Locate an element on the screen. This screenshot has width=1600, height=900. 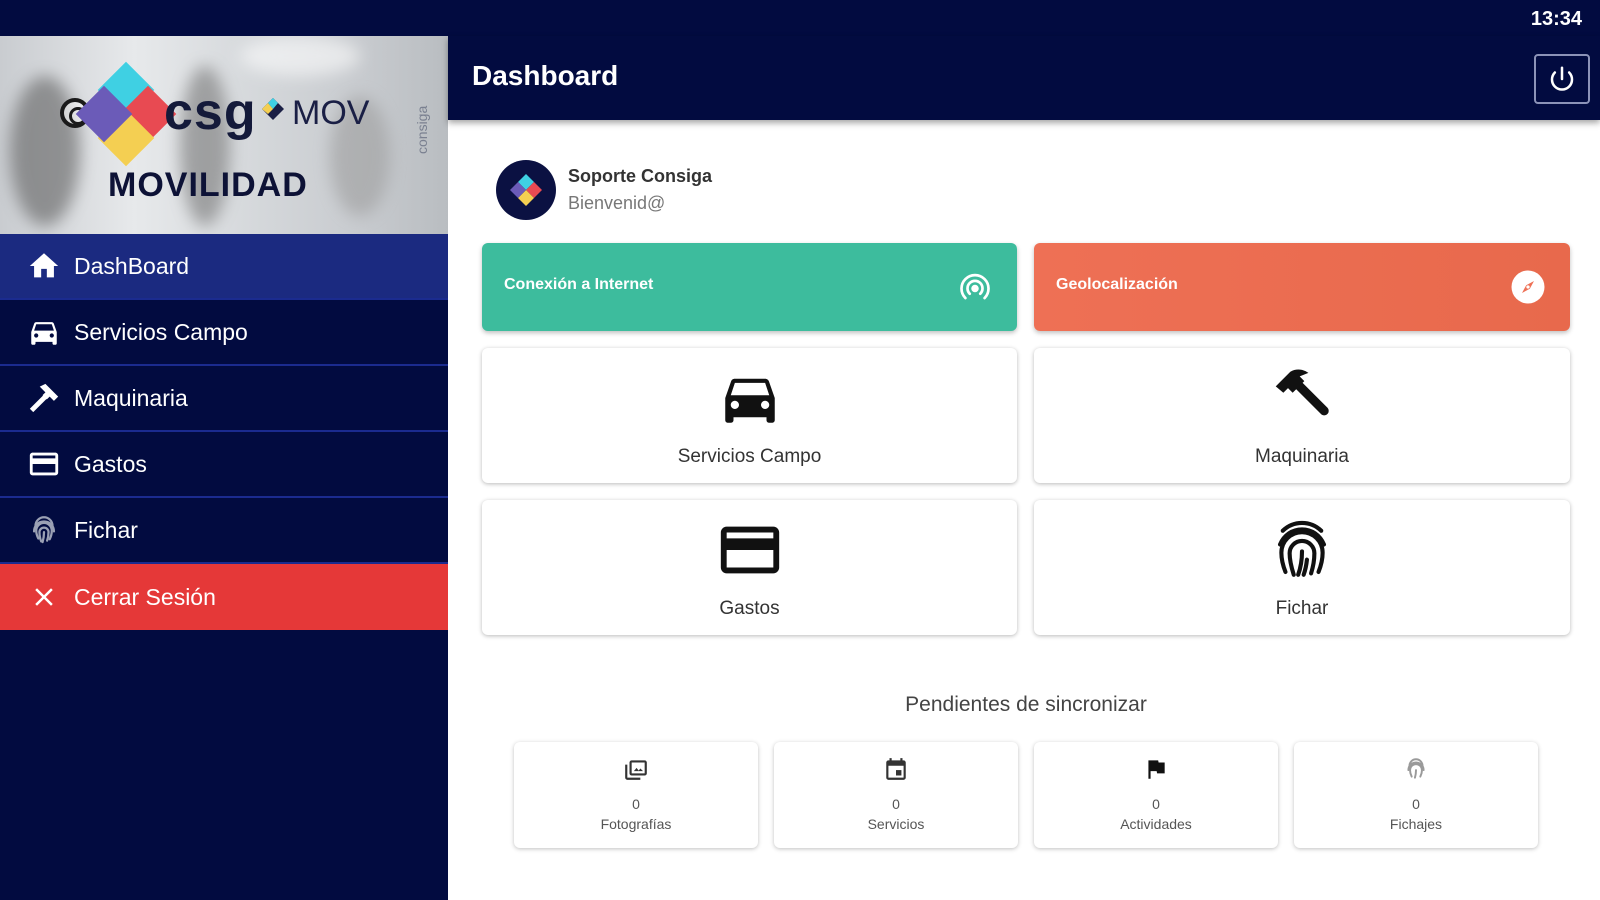
avatar is located at coordinates (526, 190).